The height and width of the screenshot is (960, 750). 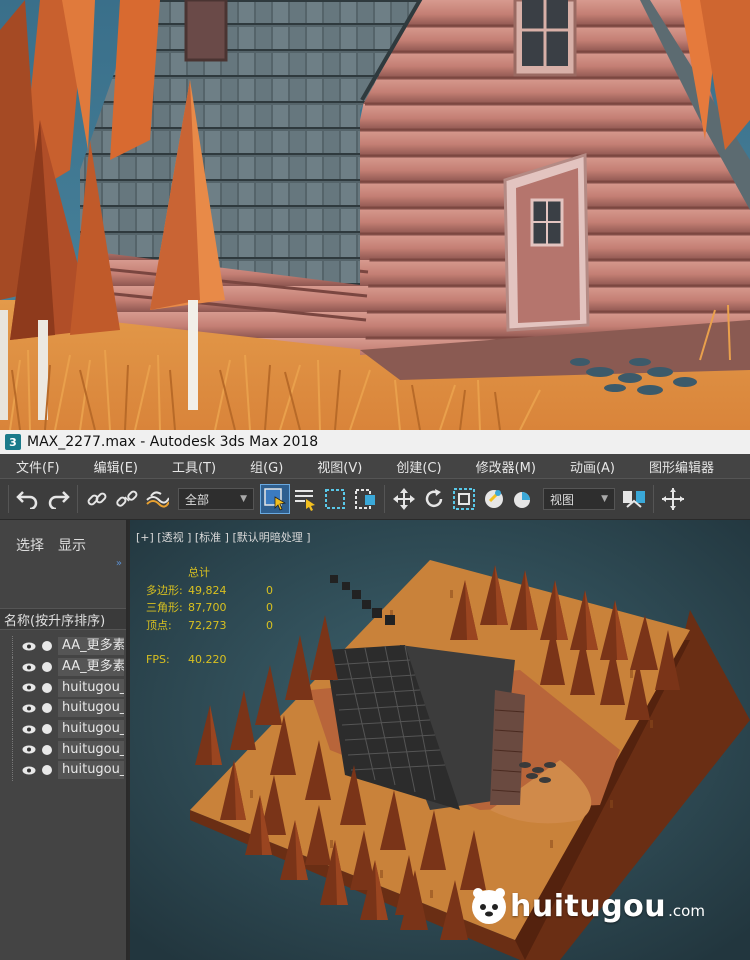 I want to click on select-and-move-button, so click(x=404, y=499).